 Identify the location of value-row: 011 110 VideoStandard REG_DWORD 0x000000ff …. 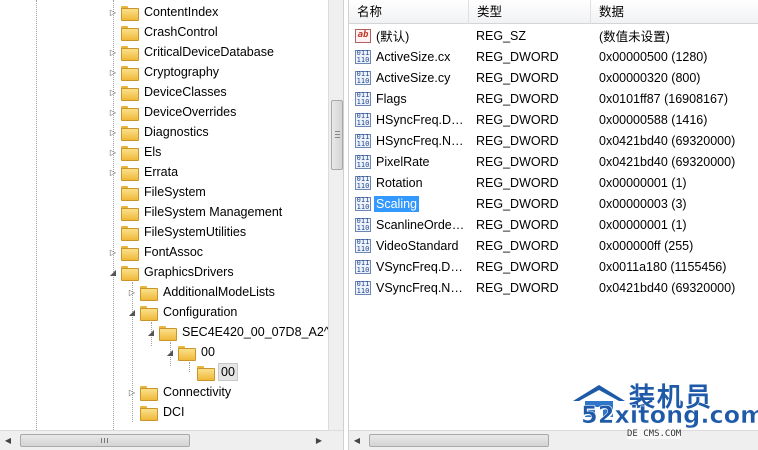
(553, 245).